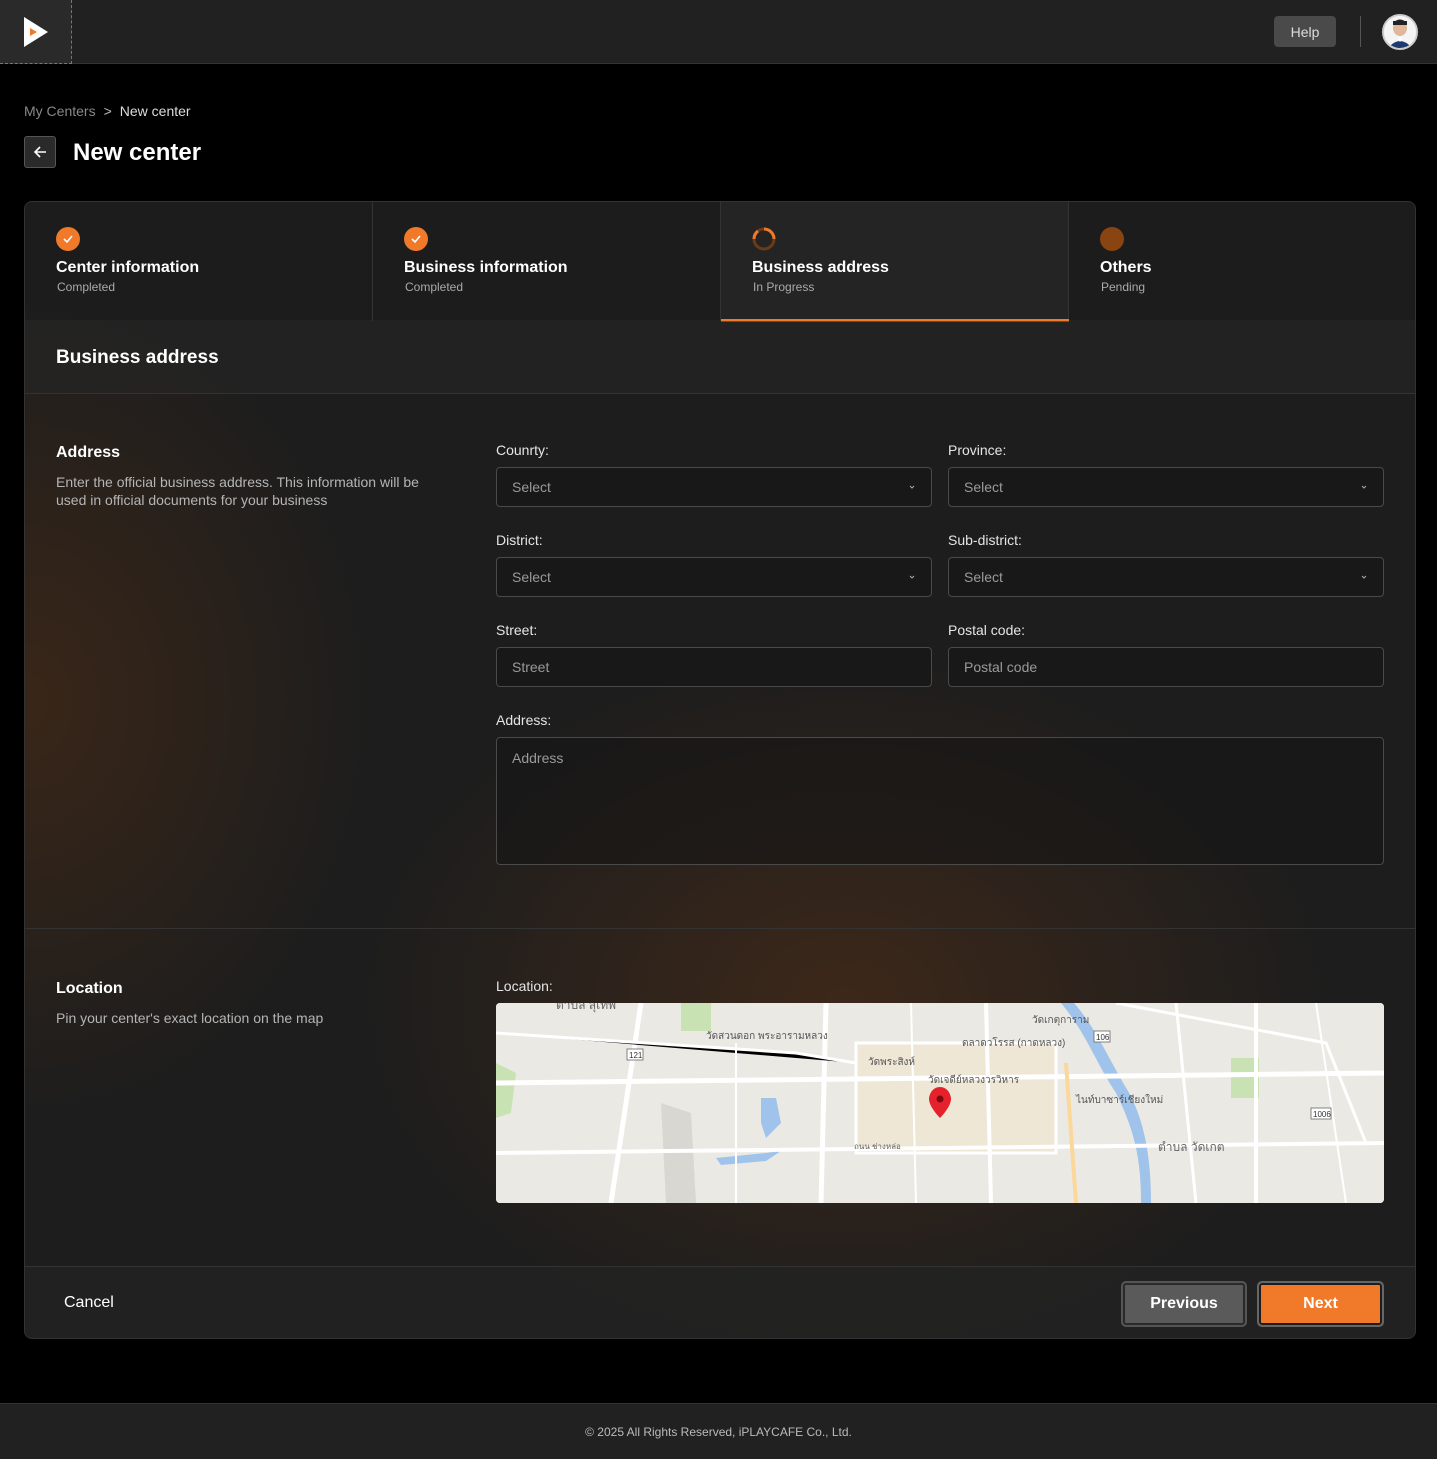 Image resolution: width=1437 pixels, height=1459 pixels. I want to click on map-label: ตลาดวโรรส (กาดหลวง), so click(1013, 1042).